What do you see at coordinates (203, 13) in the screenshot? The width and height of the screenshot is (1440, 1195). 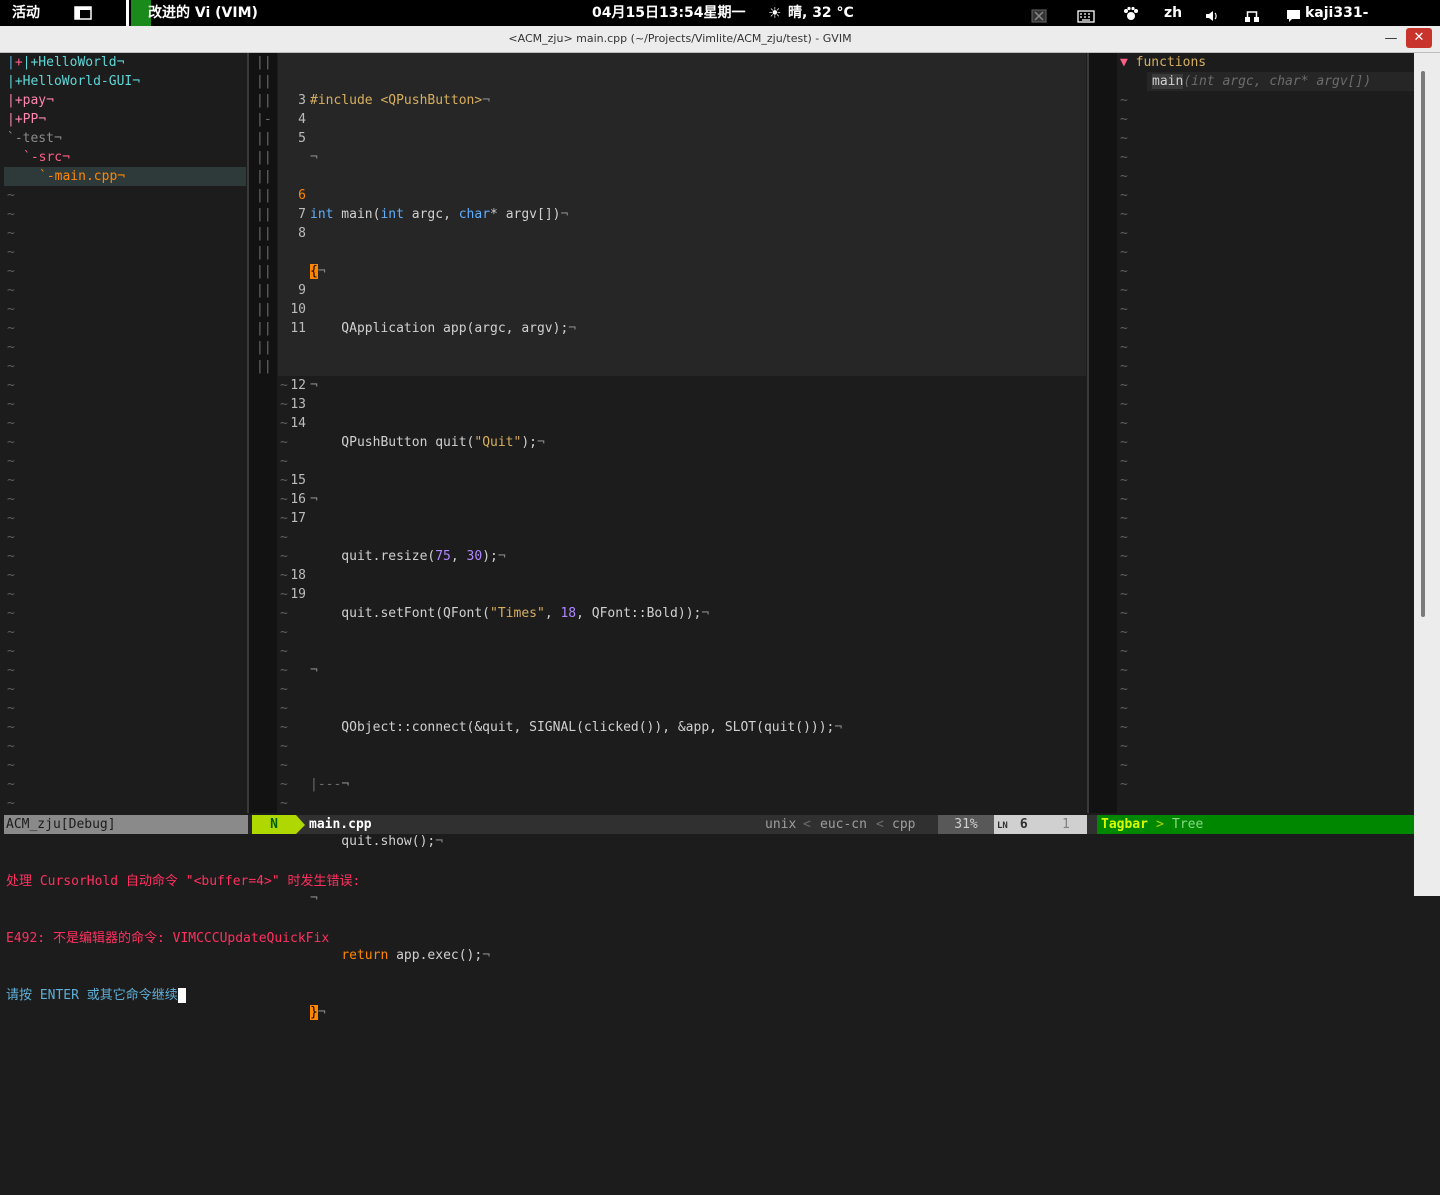 I see `app-menu: 改进的 Vi (VIM)` at bounding box center [203, 13].